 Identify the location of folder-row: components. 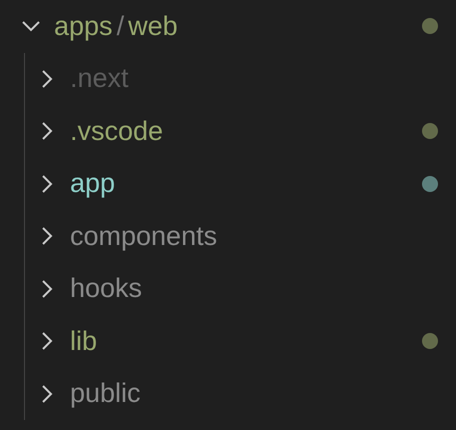
(228, 236).